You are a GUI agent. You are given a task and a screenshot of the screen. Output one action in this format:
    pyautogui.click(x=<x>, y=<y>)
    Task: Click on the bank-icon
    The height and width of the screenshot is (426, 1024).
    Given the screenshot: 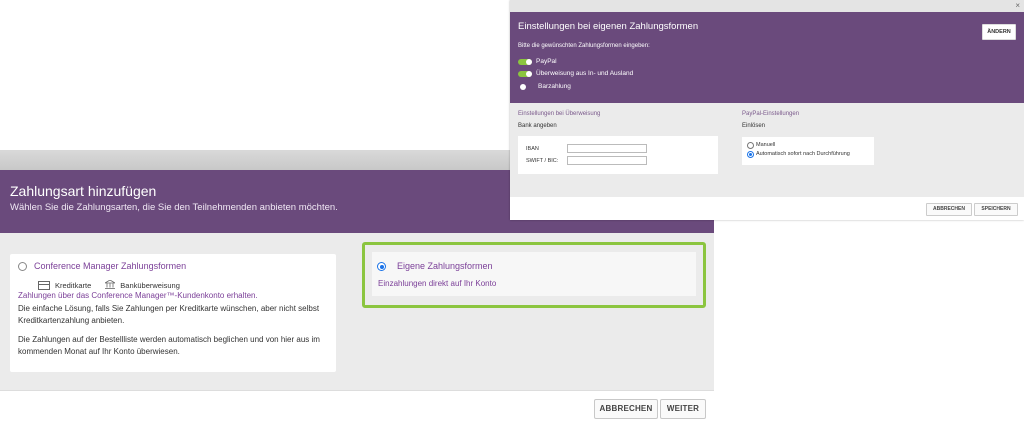 What is the action you would take?
    pyautogui.click(x=110, y=285)
    